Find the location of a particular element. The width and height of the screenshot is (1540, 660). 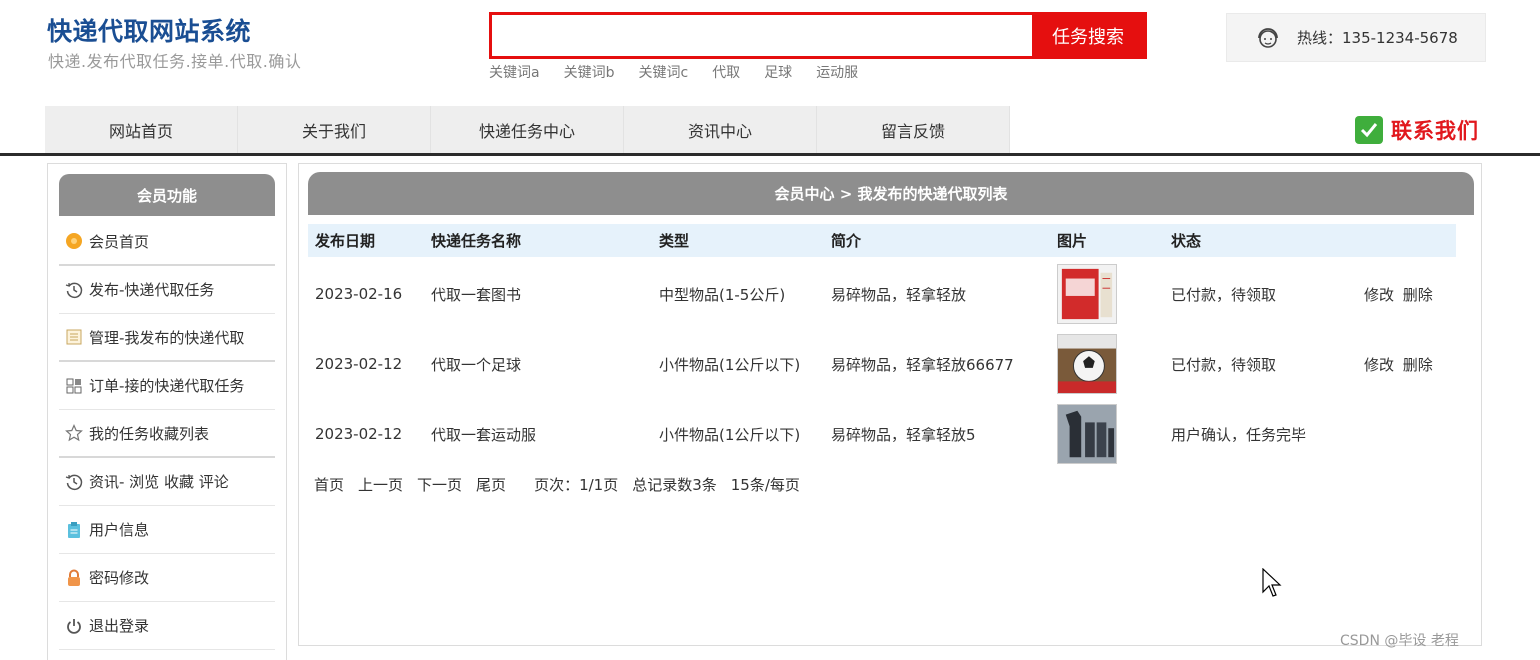

cell-date: 2023-02-16 is located at coordinates (359, 294).